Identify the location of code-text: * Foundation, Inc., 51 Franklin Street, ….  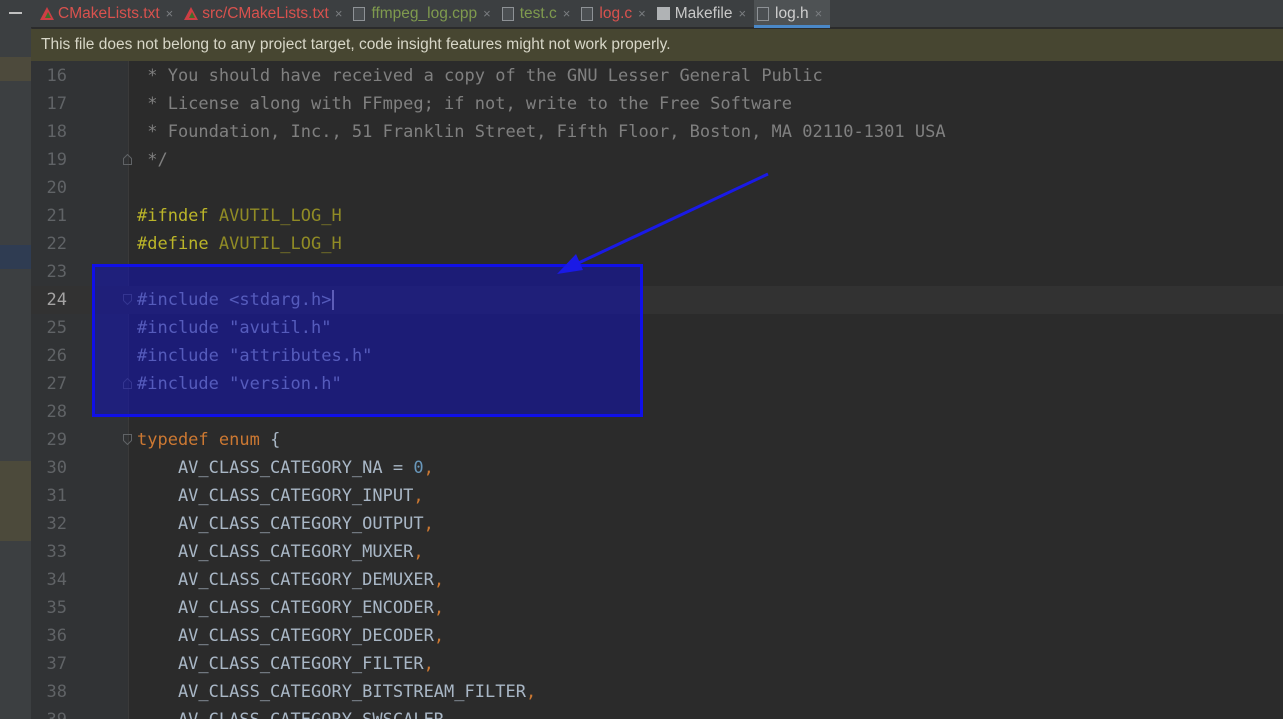
(541, 132).